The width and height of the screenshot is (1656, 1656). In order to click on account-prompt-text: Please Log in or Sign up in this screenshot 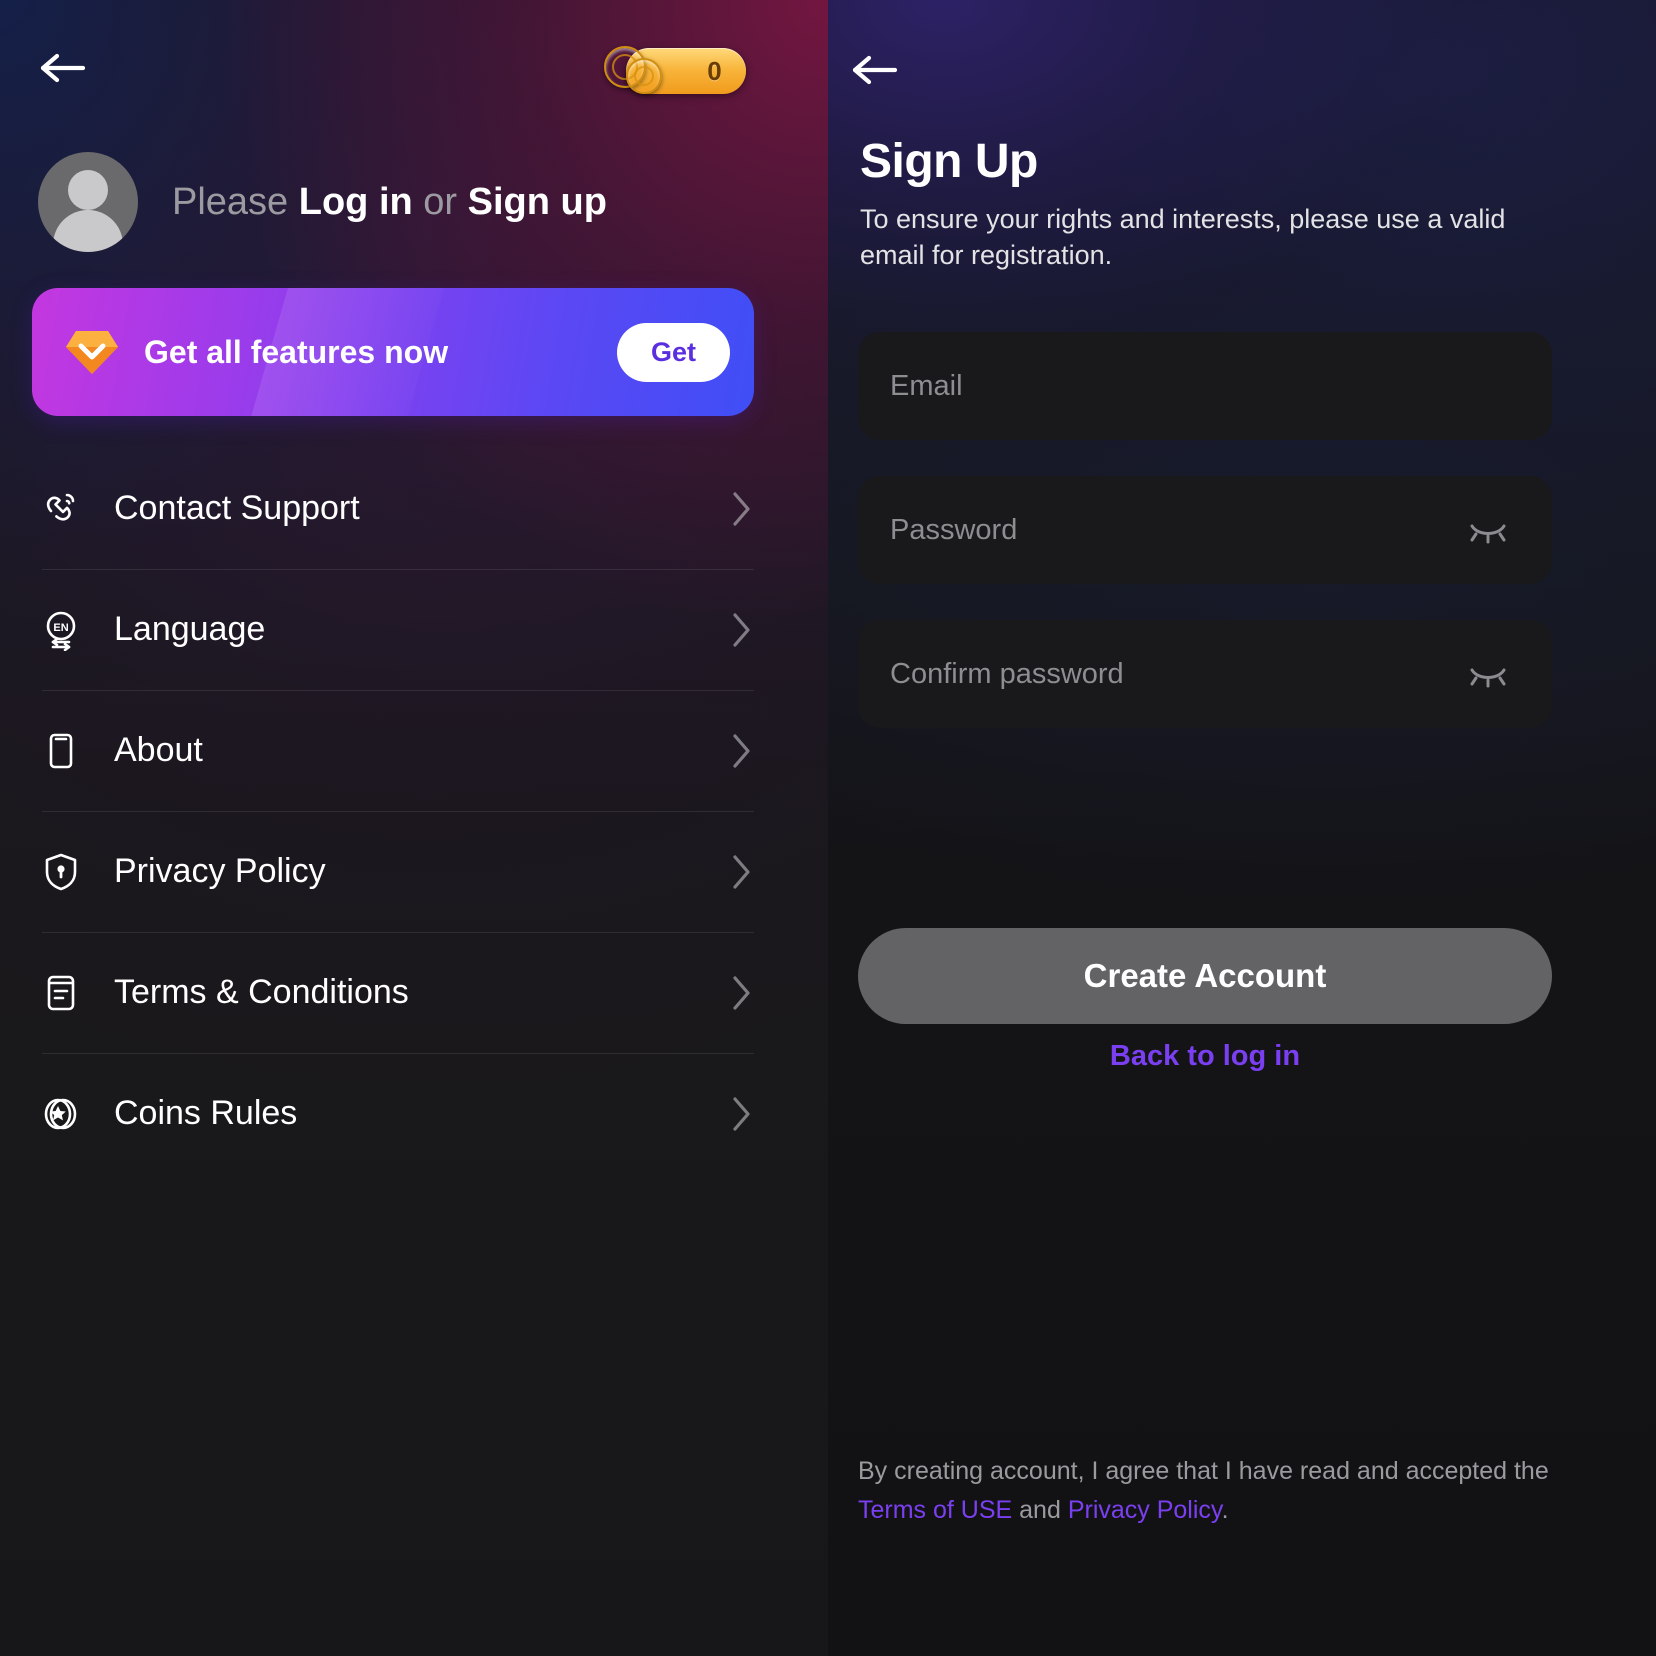, I will do `click(389, 202)`.